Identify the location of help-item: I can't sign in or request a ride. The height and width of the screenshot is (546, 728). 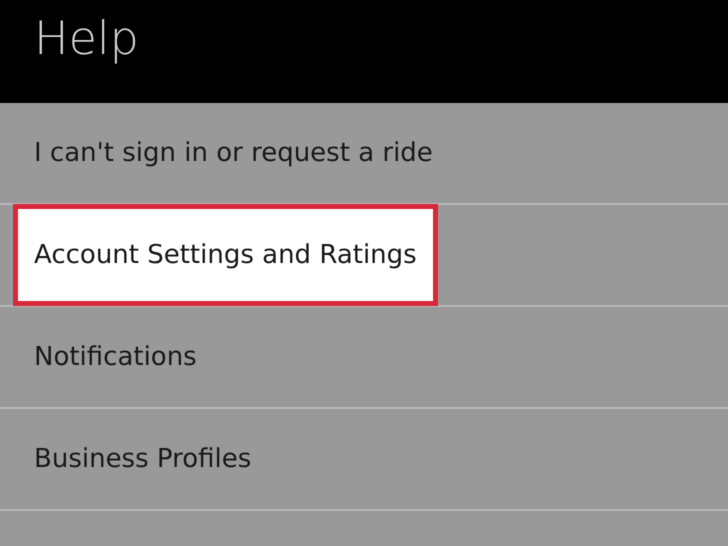
(233, 153).